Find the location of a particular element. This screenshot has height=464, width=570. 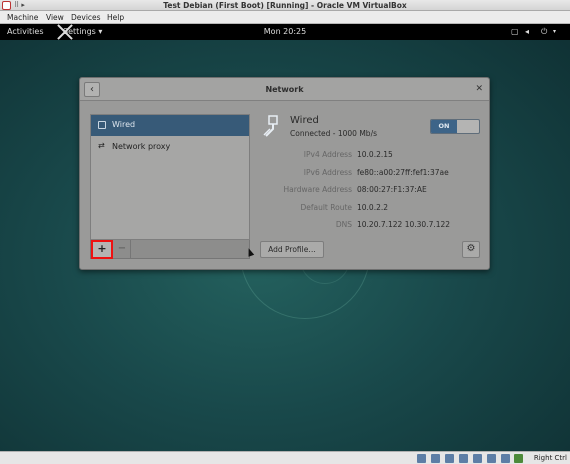

window-title: Network is located at coordinates (284, 89).